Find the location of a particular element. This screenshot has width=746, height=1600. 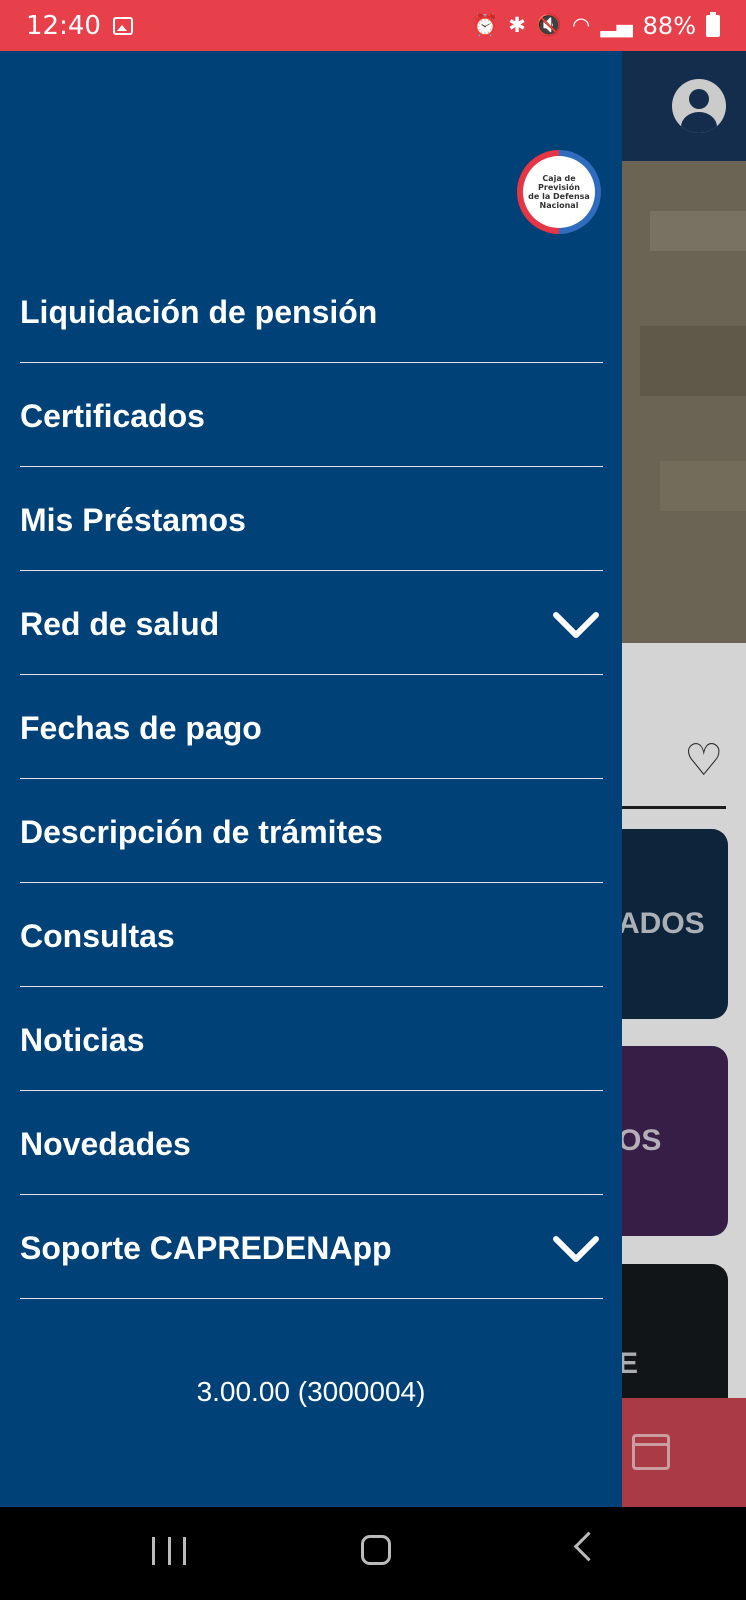

mute-icon: 🔇 is located at coordinates (549, 25).